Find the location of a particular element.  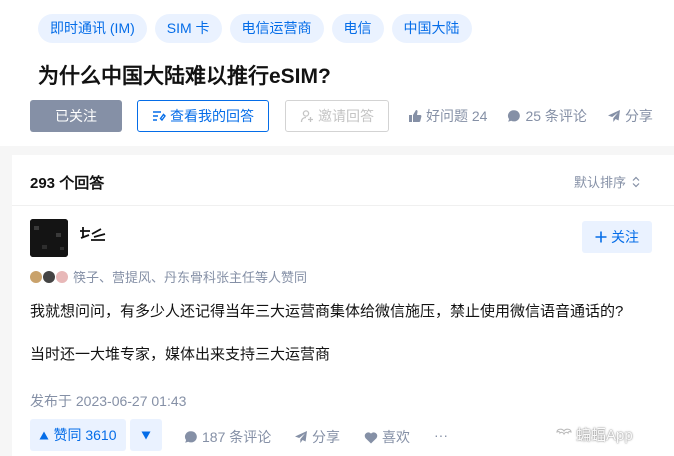

followed-button: 已关注 is located at coordinates (76, 116).